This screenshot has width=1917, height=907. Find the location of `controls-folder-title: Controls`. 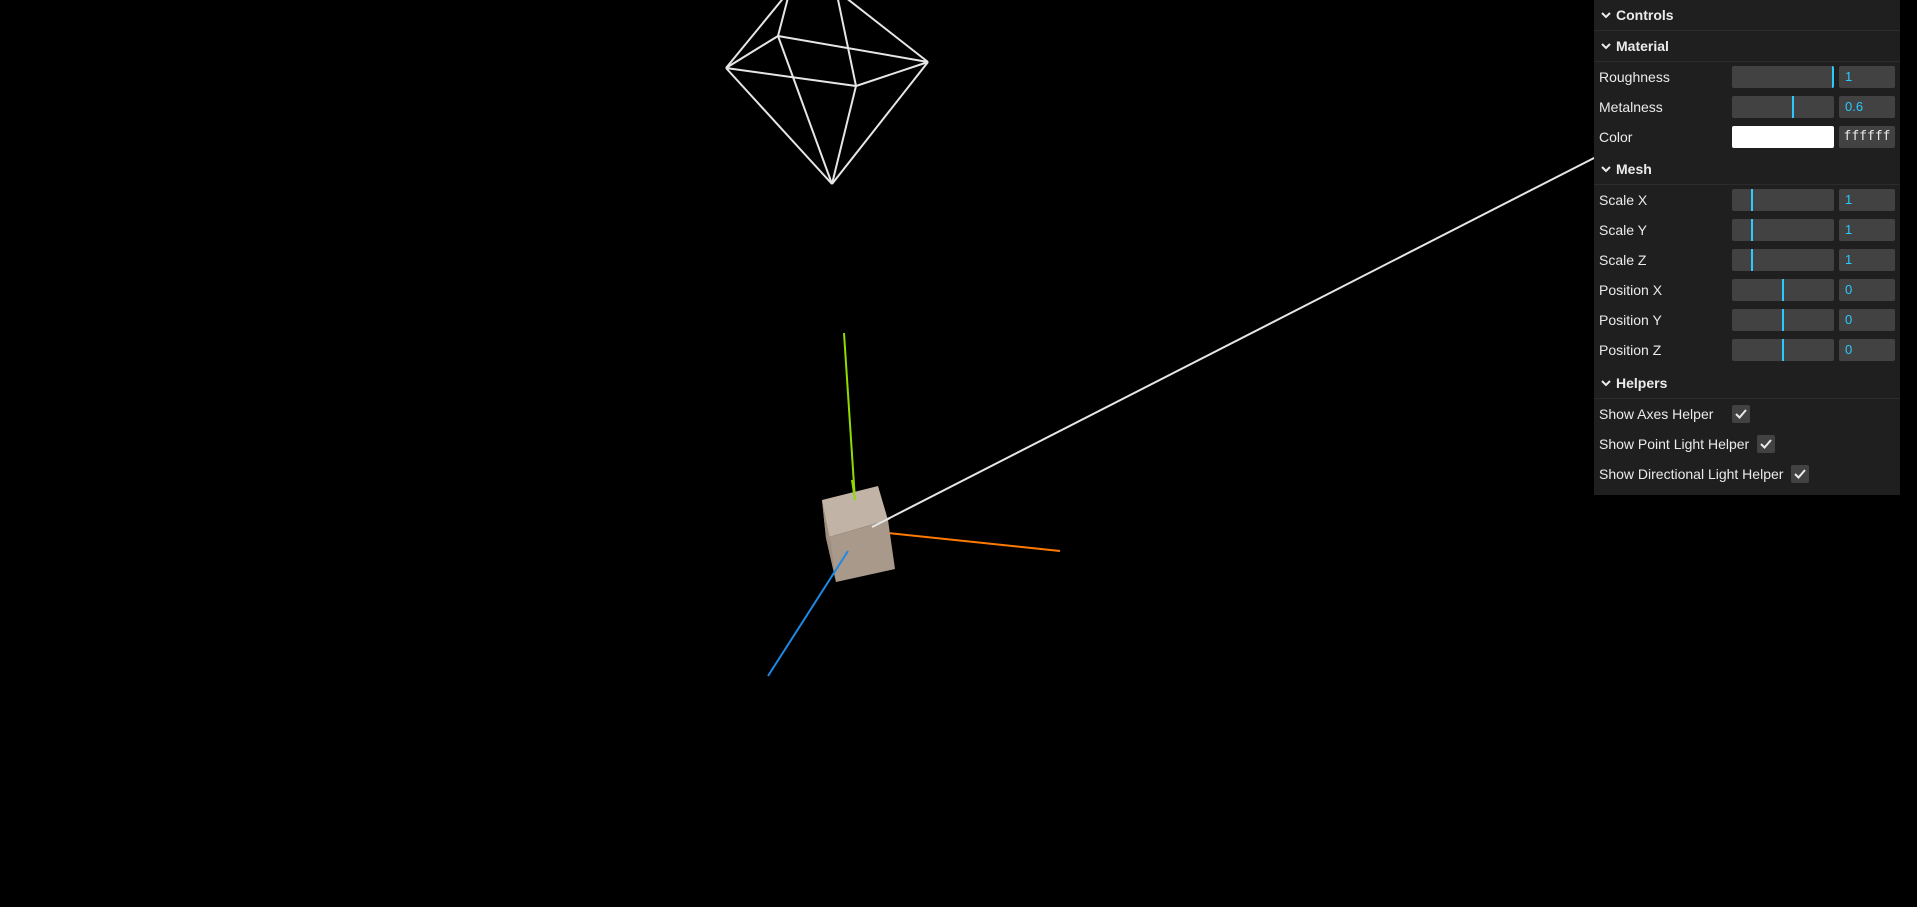

controls-folder-title: Controls is located at coordinates (1747, 15).